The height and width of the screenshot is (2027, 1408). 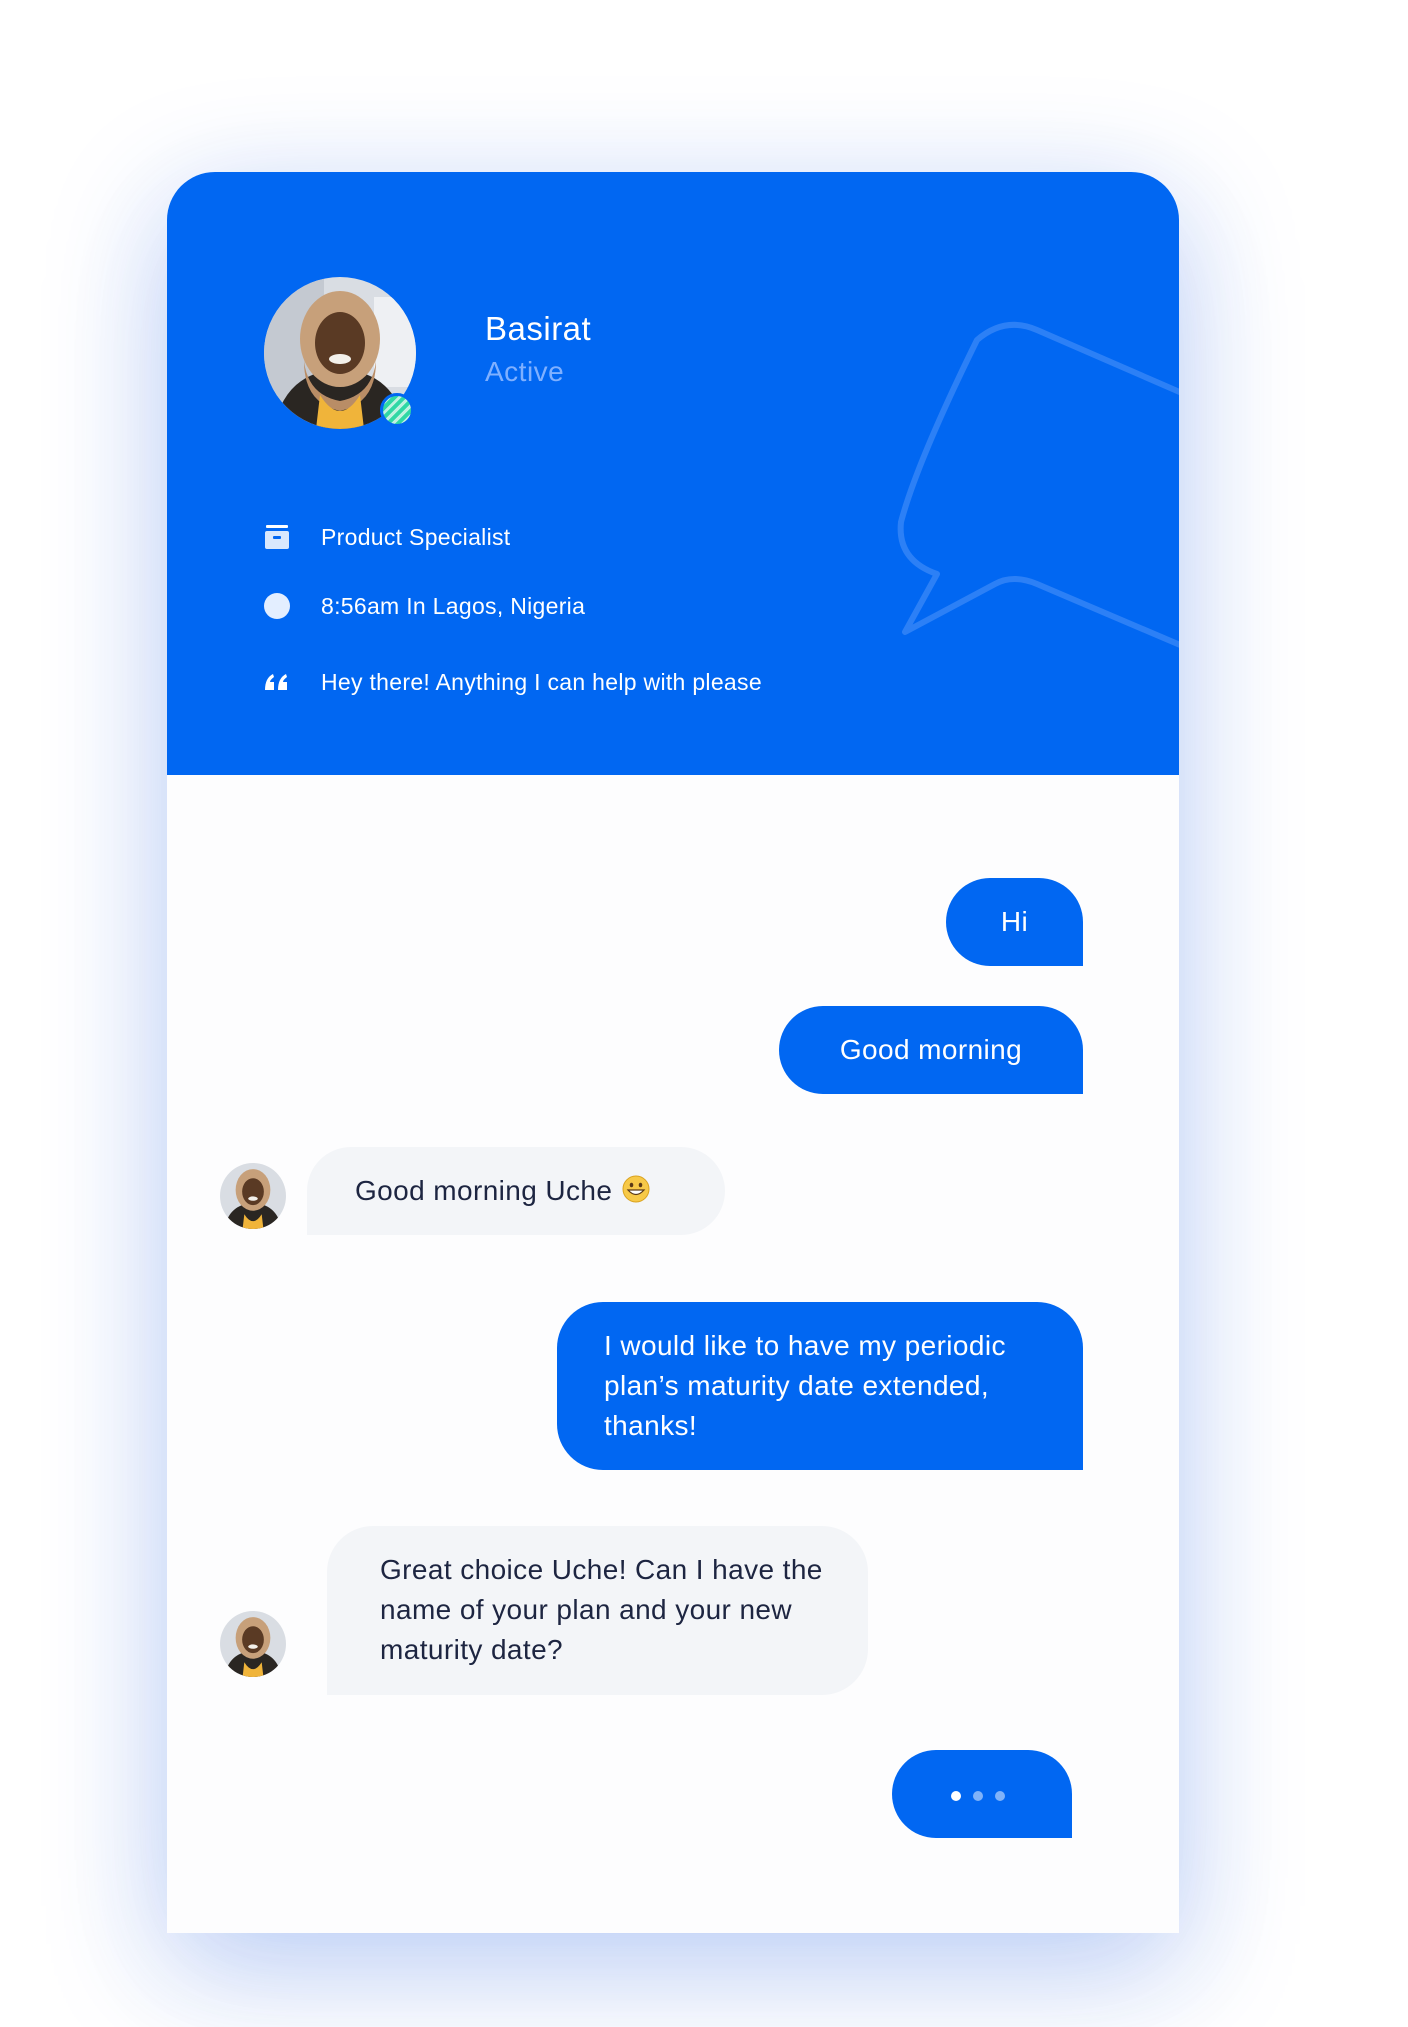 What do you see at coordinates (601, 1569) in the screenshot?
I see `message-line: Great choice Uche! Can I have the` at bounding box center [601, 1569].